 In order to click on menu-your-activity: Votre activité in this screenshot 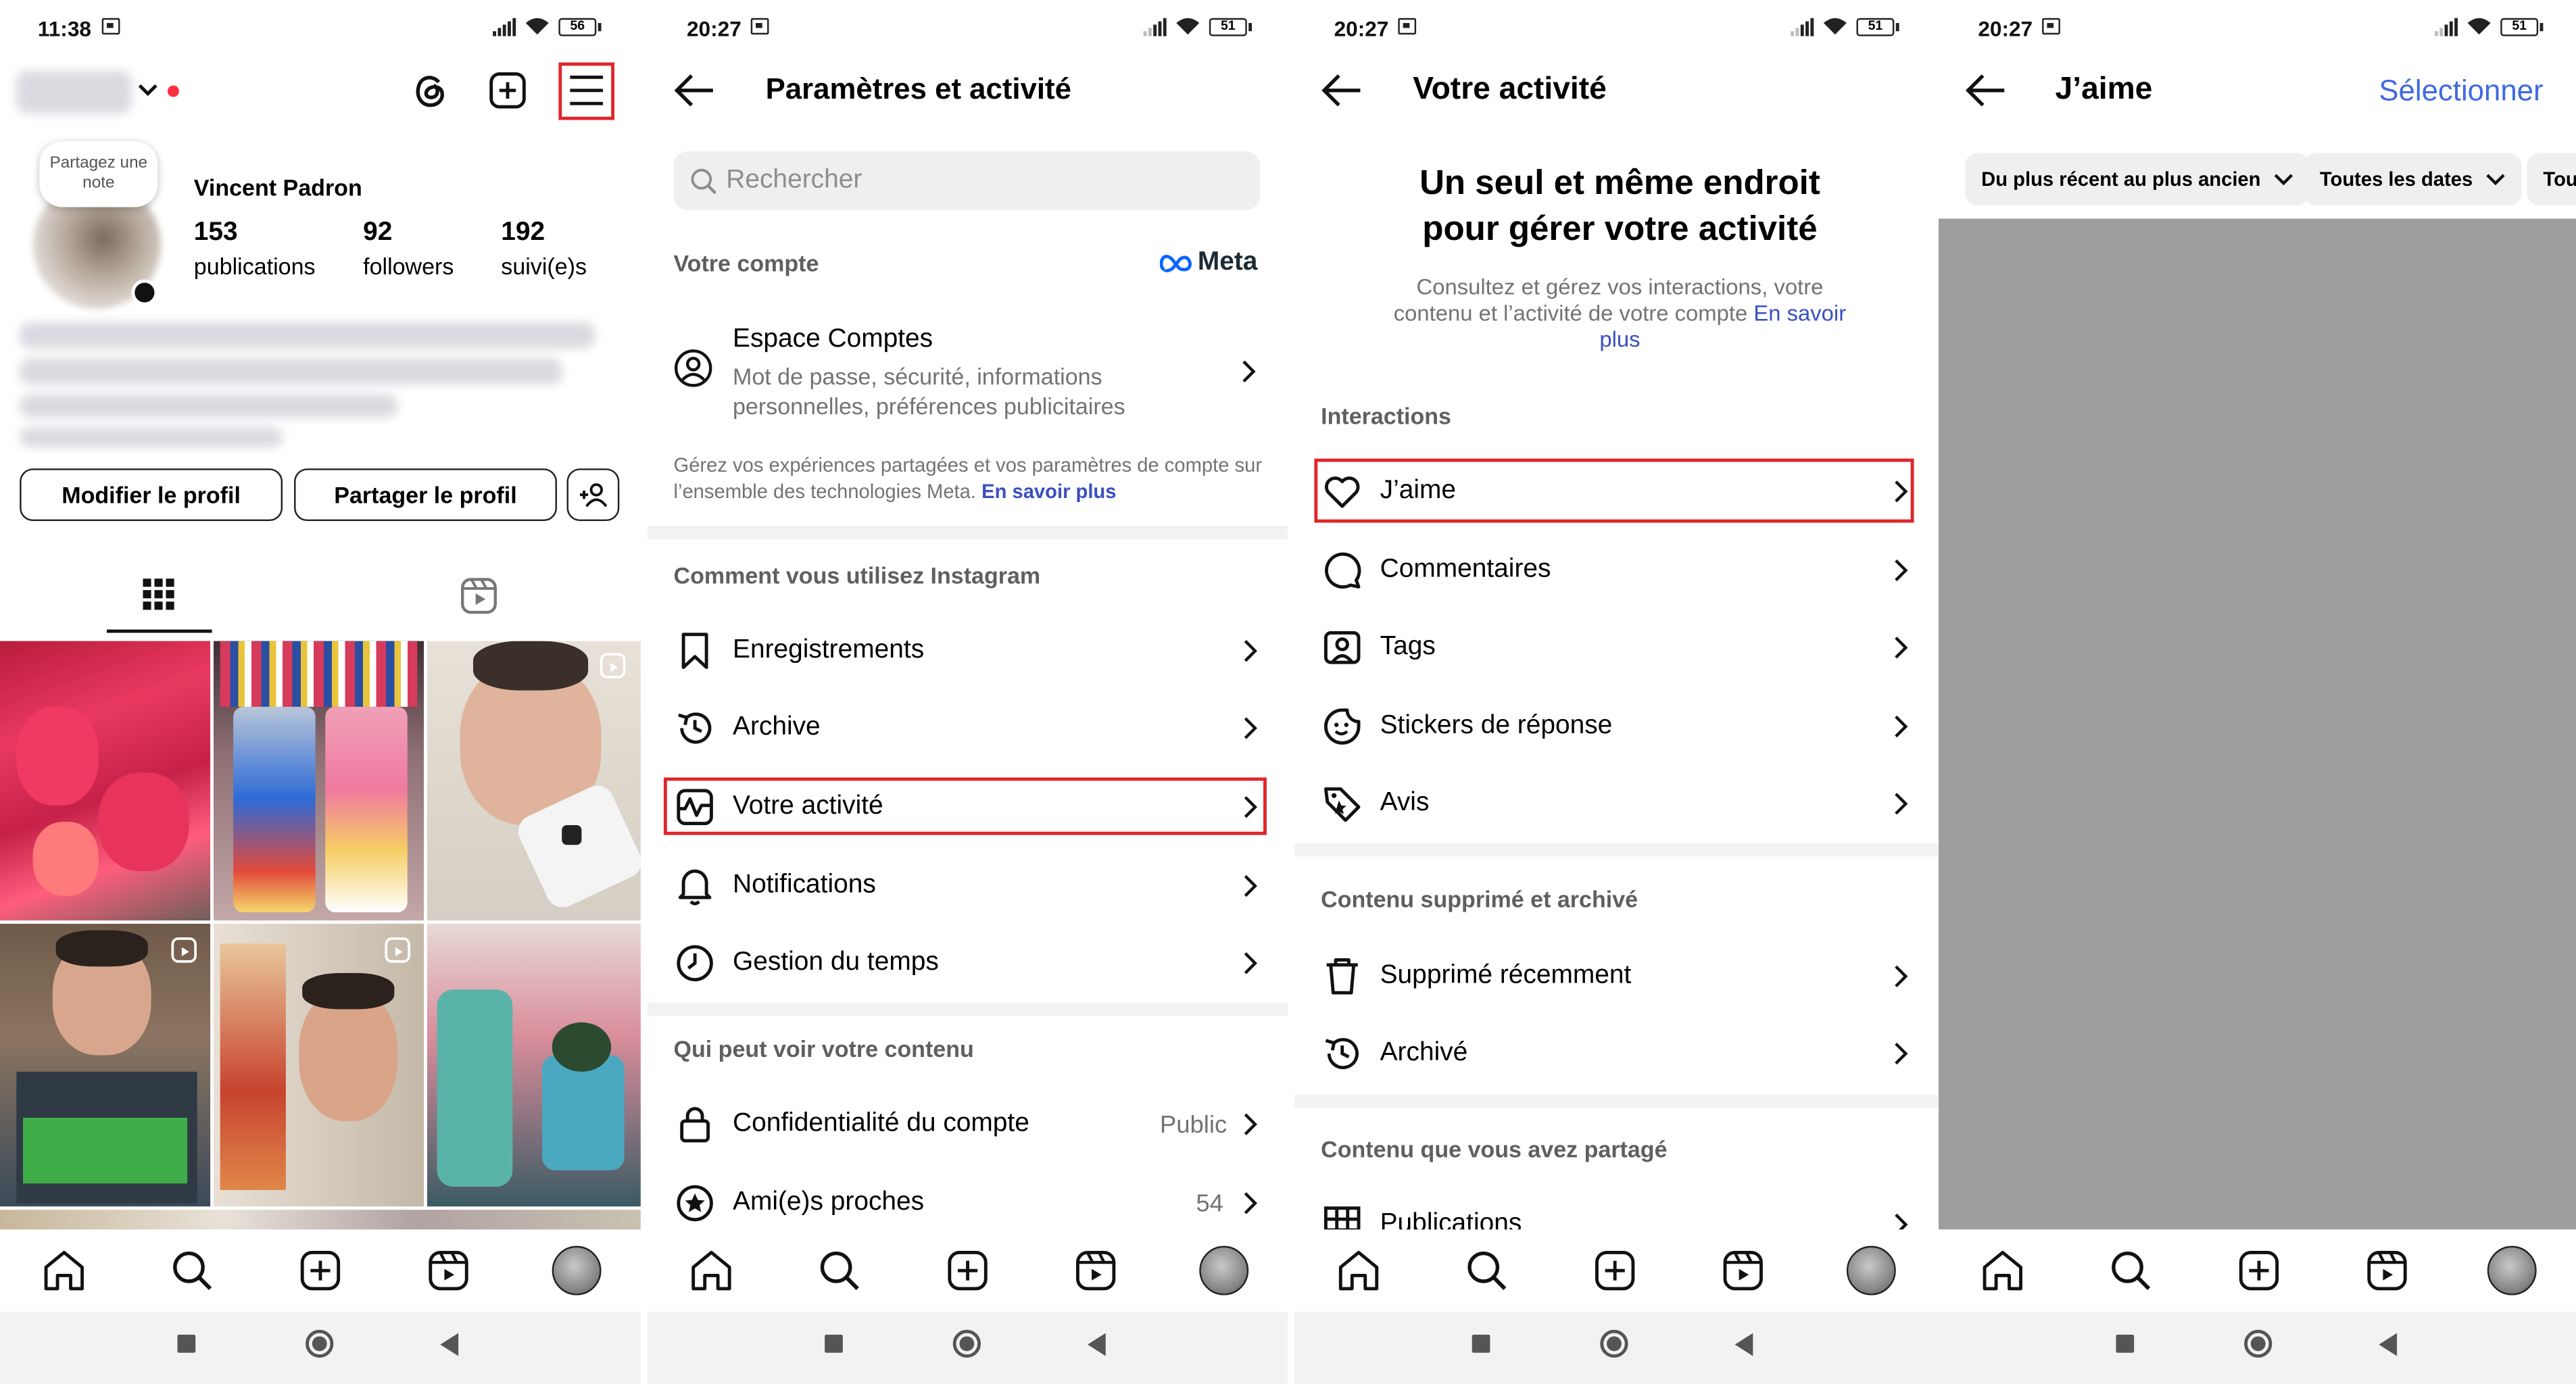, I will do `click(968, 807)`.